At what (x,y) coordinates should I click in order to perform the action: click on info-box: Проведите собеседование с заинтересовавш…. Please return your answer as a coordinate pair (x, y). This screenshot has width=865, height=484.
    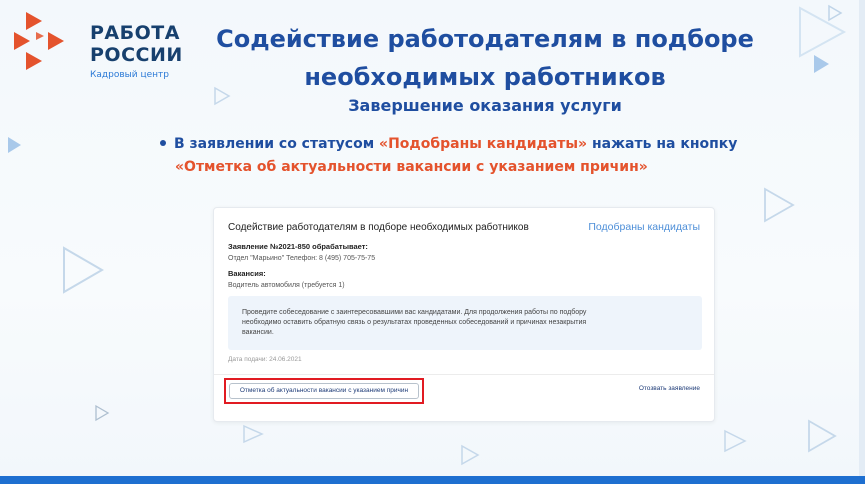
    Looking at the image, I should click on (465, 323).